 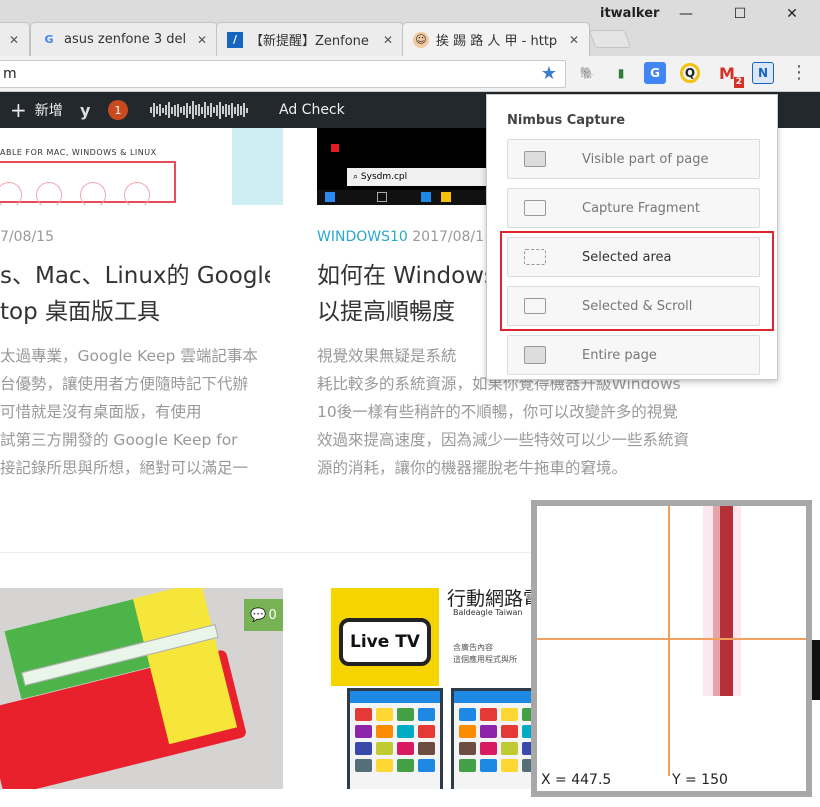 What do you see at coordinates (633, 355) in the screenshot?
I see `entire-page-button: Entire page` at bounding box center [633, 355].